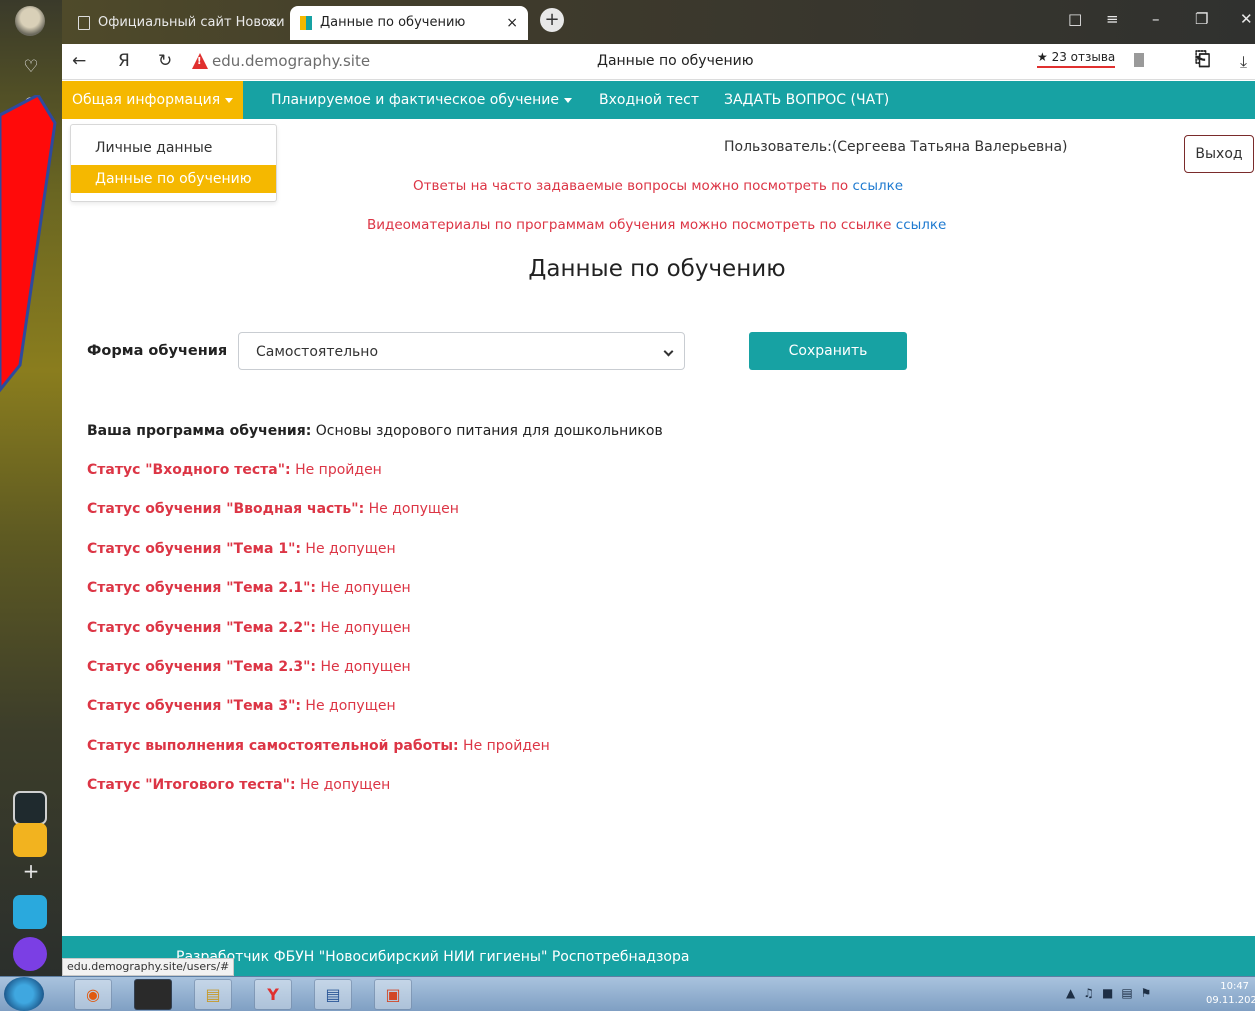  I want to click on faq-link: ссылке, so click(877, 186).